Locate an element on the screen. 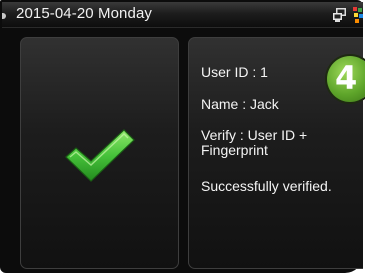 The height and width of the screenshot is (275, 365). weekday-text: Monday is located at coordinates (125, 13).